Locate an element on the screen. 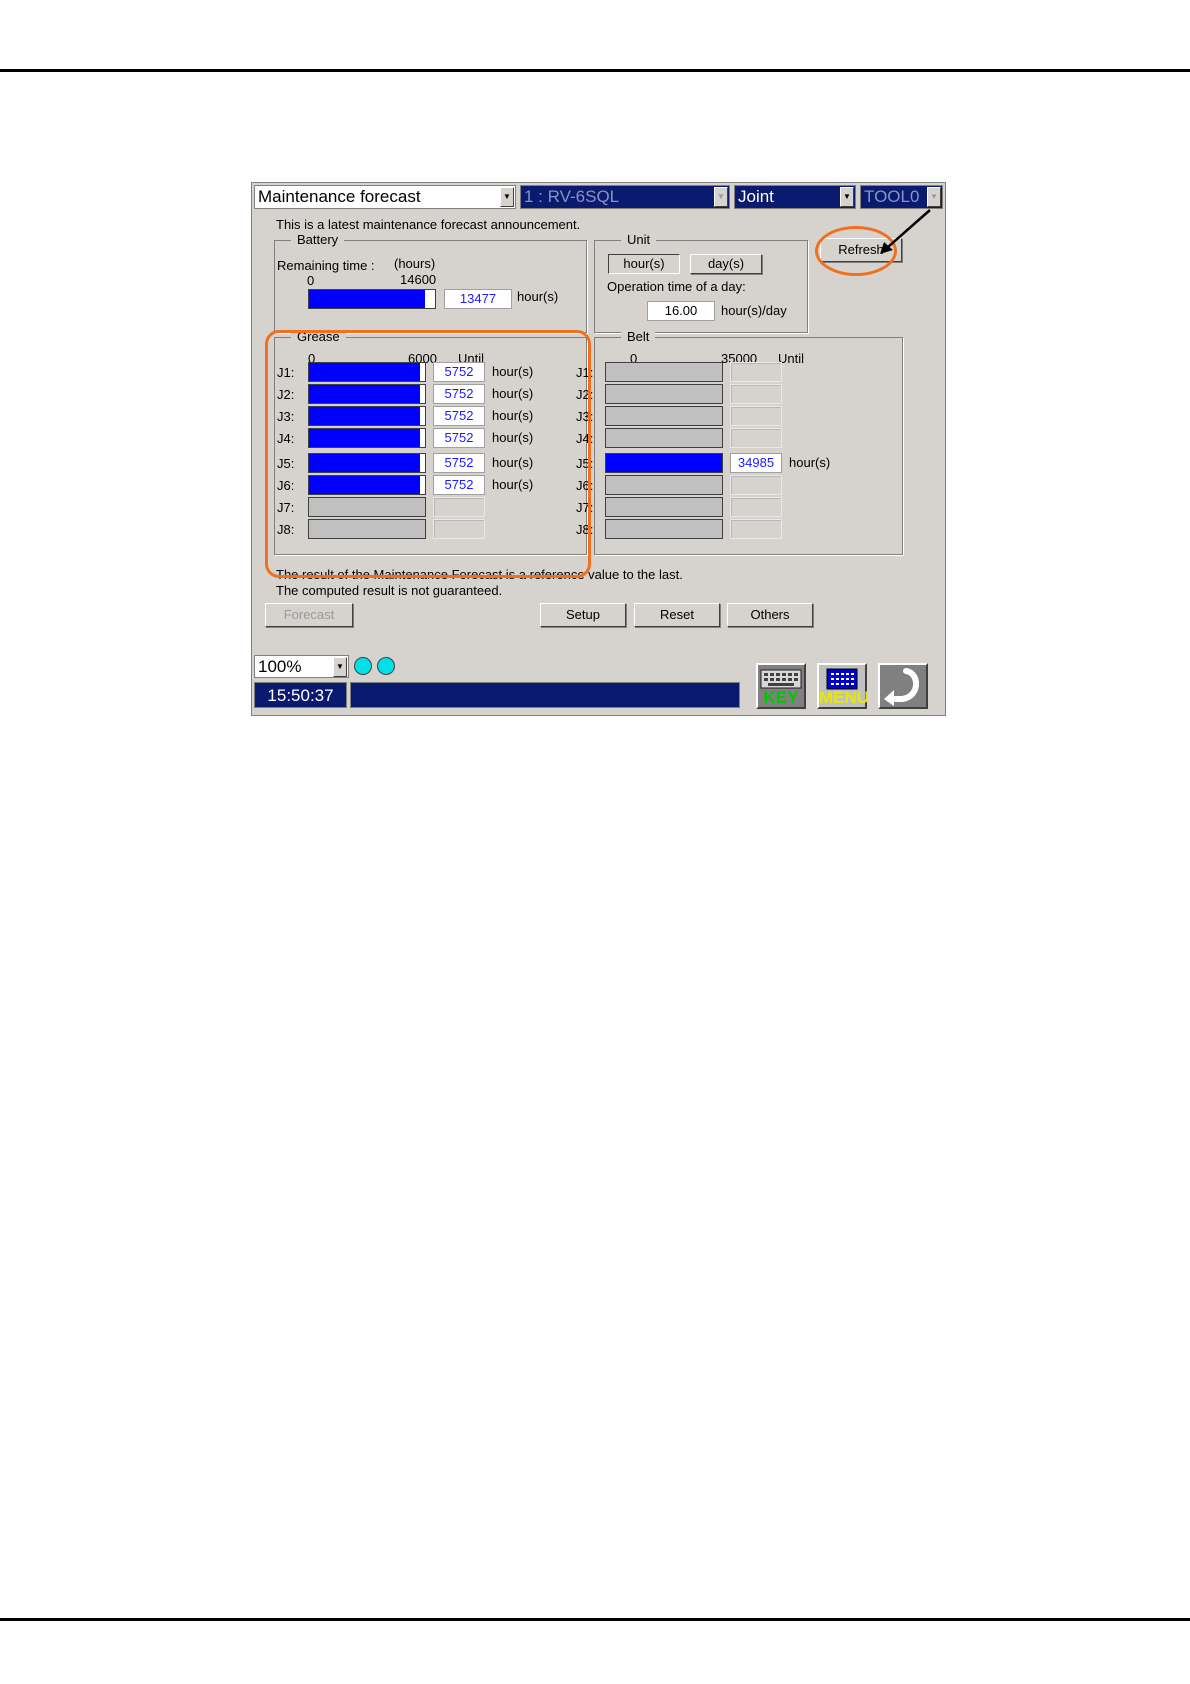  back-arrow-icon is located at coordinates (901, 687).